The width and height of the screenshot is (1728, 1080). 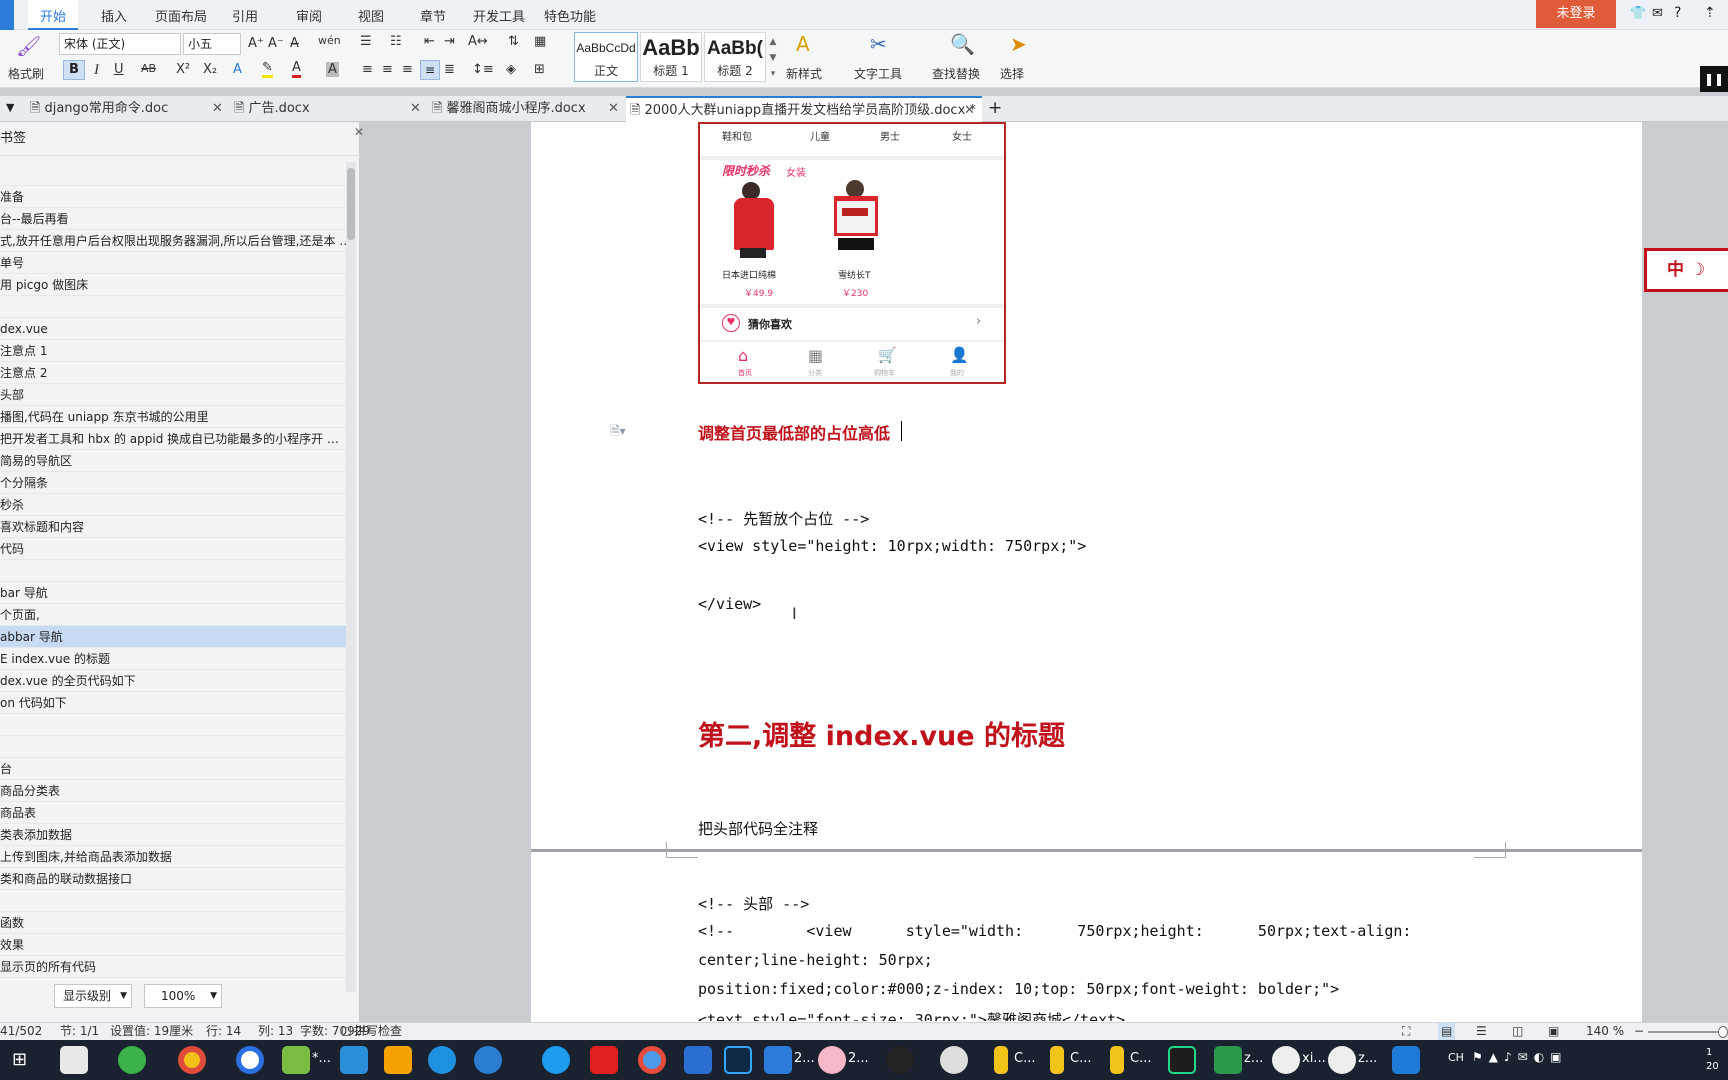 What do you see at coordinates (351, 577) in the screenshot?
I see `bookmark-scrollbar` at bounding box center [351, 577].